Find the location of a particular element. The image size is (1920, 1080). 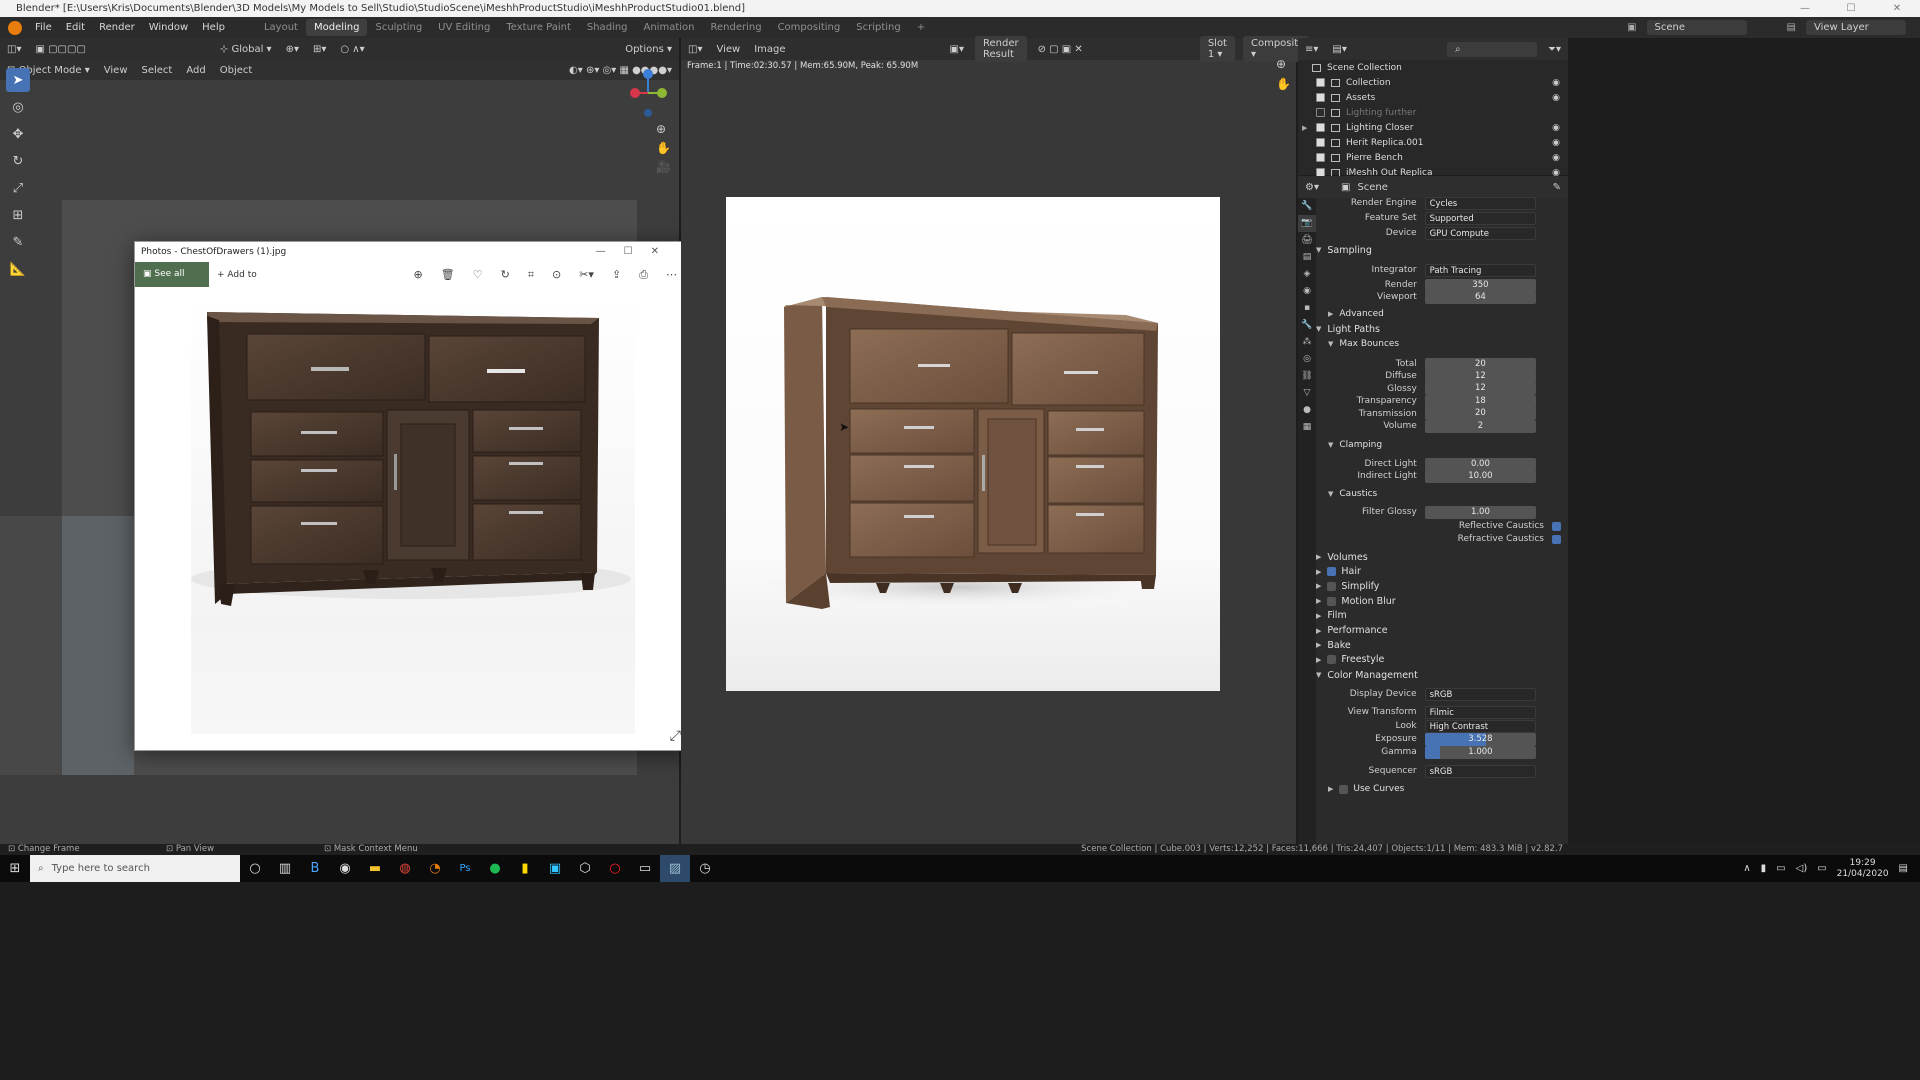

app-cube-icon: ⬡ is located at coordinates (585, 868).